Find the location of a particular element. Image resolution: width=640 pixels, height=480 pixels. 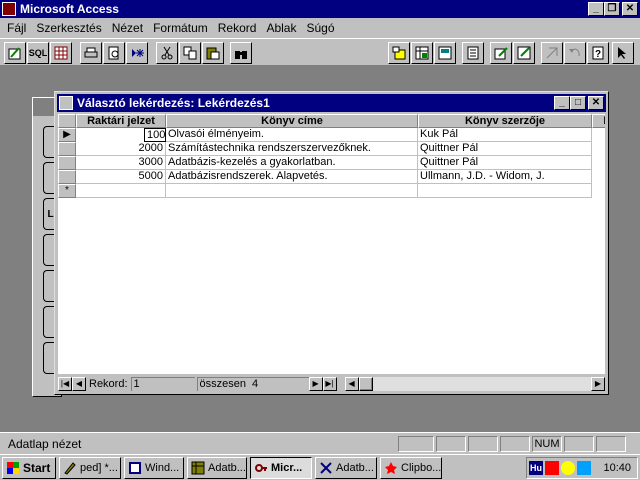

help-arrow-icon is located at coordinates (622, 53).